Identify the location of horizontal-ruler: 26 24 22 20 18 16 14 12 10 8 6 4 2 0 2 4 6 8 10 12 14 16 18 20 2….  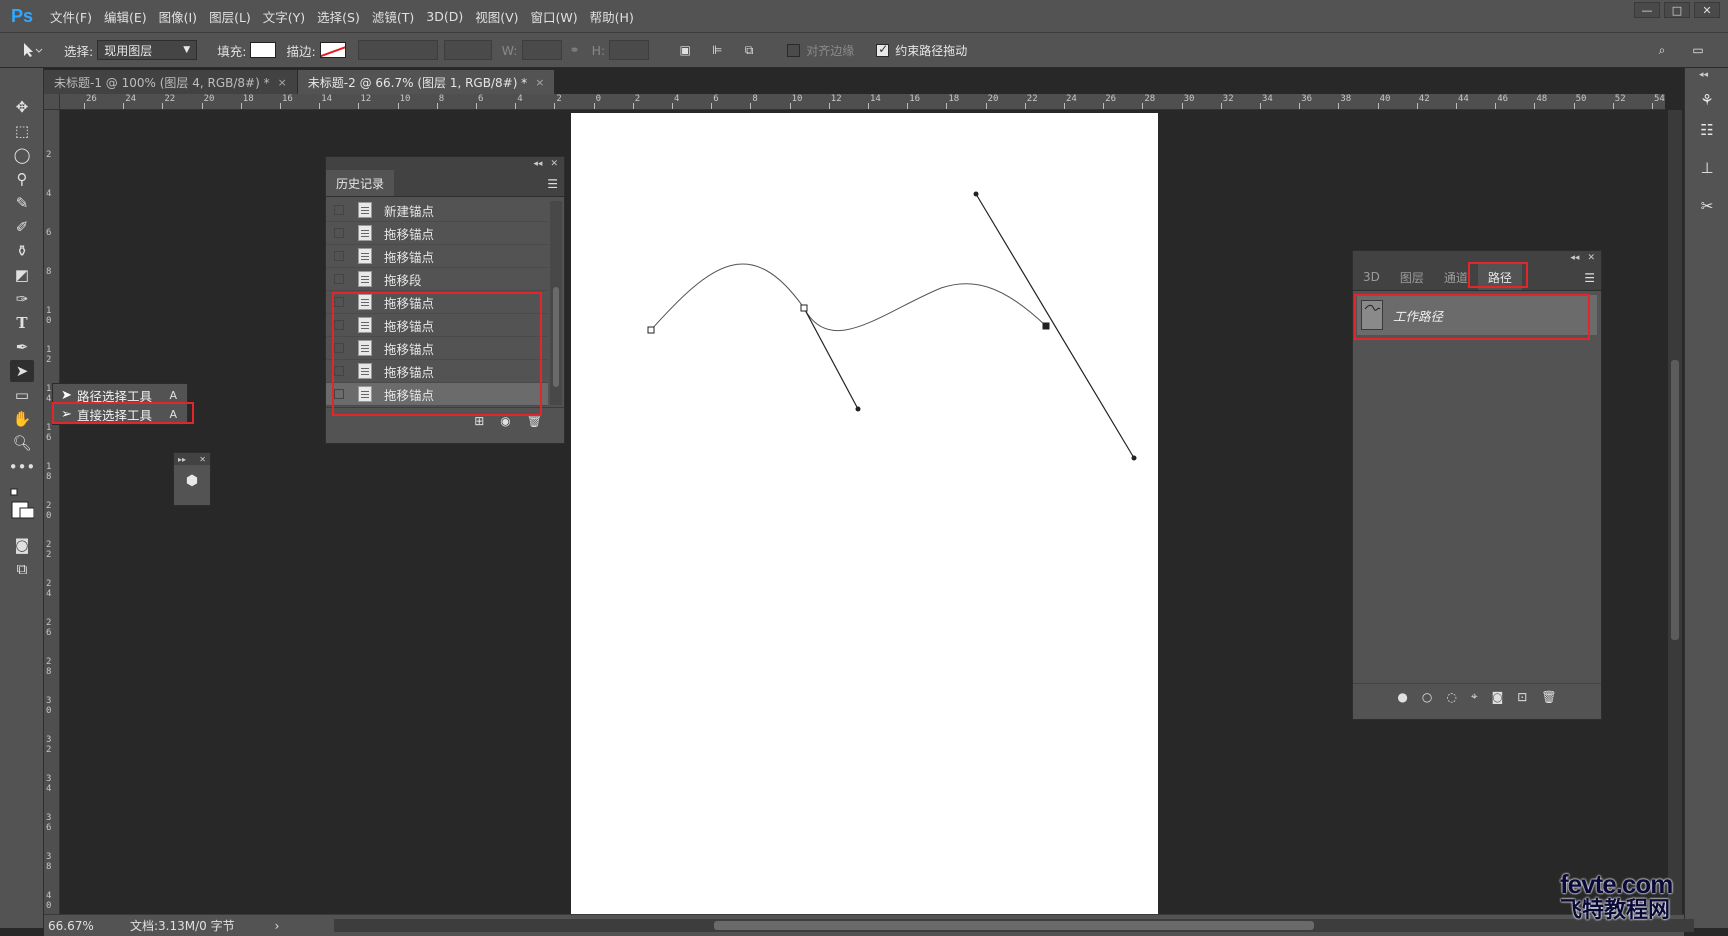
(862, 102).